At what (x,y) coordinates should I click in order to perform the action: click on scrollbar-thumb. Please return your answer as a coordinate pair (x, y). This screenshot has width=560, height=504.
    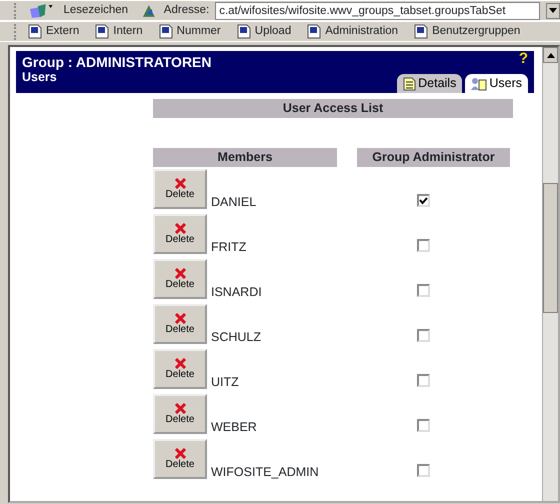
    Looking at the image, I should click on (550, 248).